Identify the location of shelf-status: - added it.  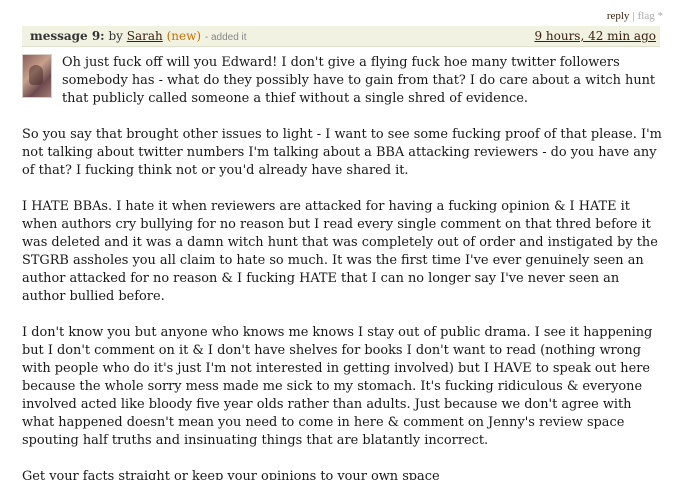
(225, 37).